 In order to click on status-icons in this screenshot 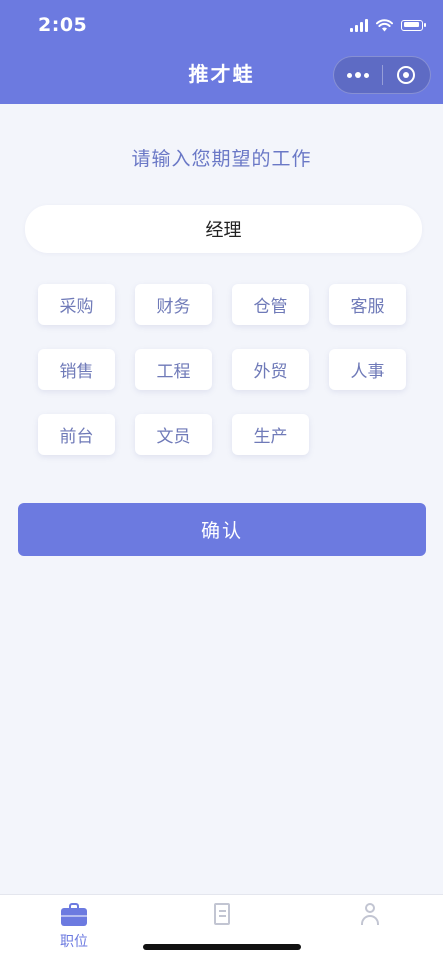, I will do `click(388, 25)`.